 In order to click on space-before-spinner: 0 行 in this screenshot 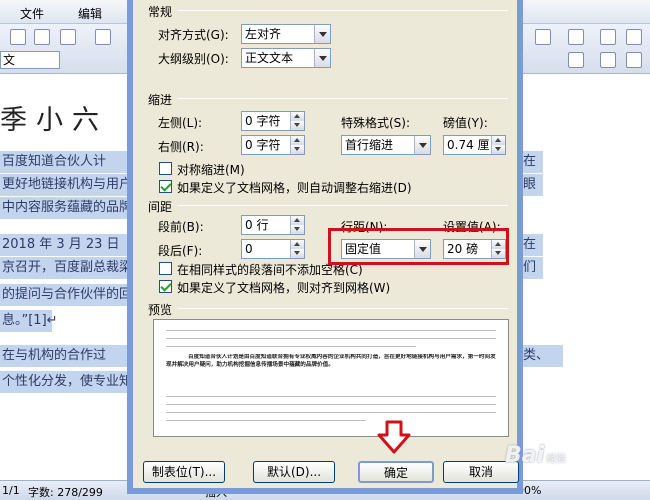, I will do `click(273, 225)`.